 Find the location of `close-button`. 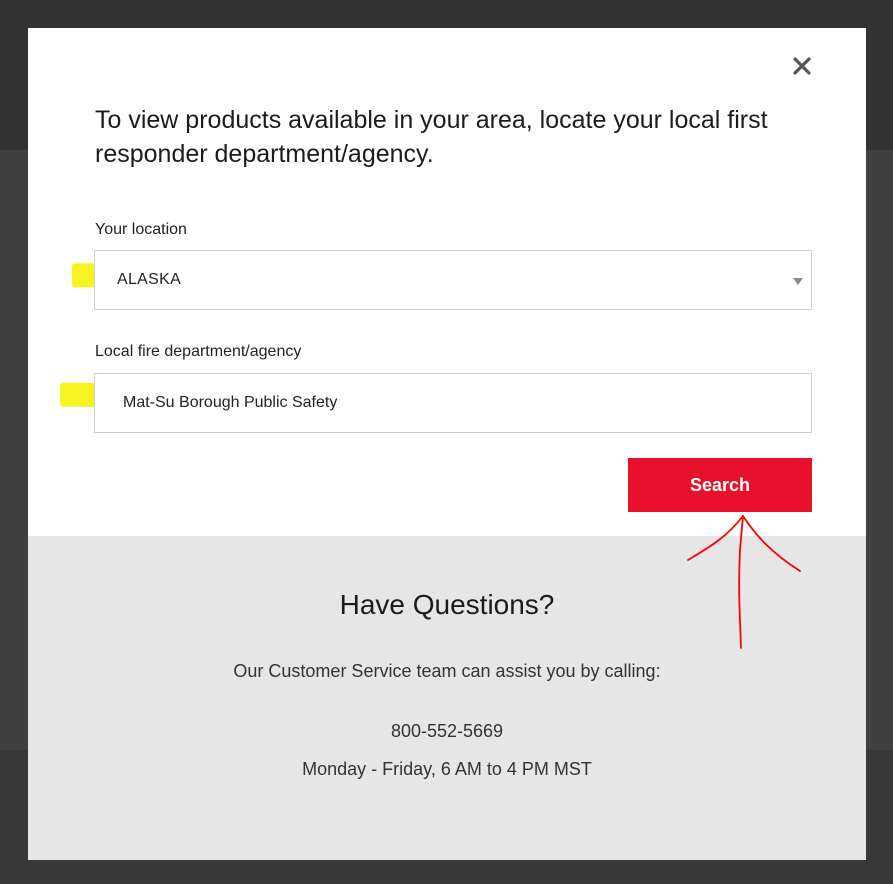

close-button is located at coordinates (802, 66).